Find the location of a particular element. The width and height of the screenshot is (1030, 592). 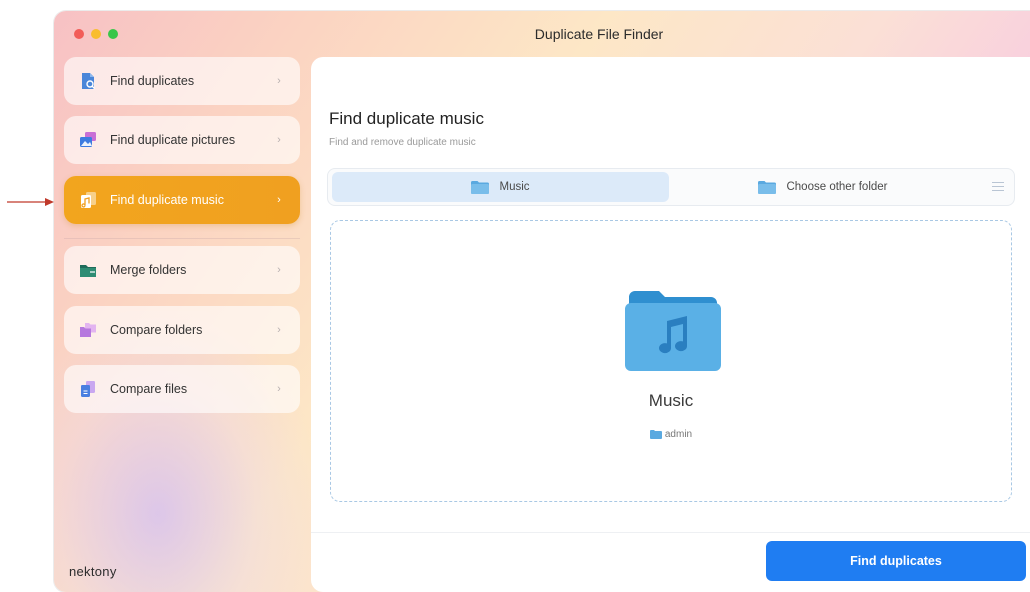

sidebar-item-compare-folders: Compare folders › is located at coordinates (182, 330).